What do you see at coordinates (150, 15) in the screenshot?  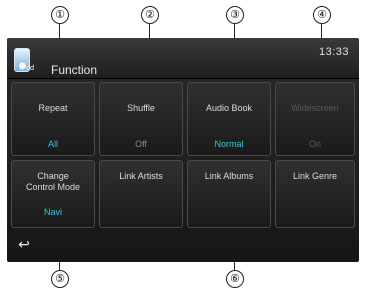 I see `callout-2: ②` at bounding box center [150, 15].